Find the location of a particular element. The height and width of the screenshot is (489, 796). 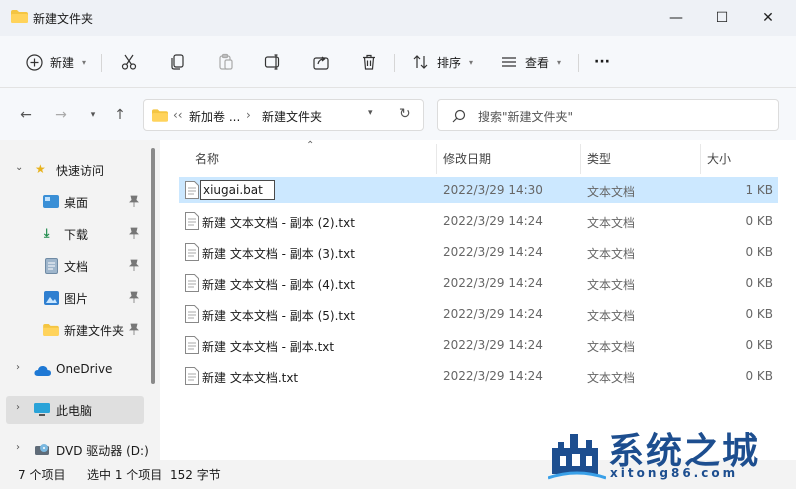

file-name: 新建 文本文档 - 副本 (4).txt is located at coordinates (278, 285).